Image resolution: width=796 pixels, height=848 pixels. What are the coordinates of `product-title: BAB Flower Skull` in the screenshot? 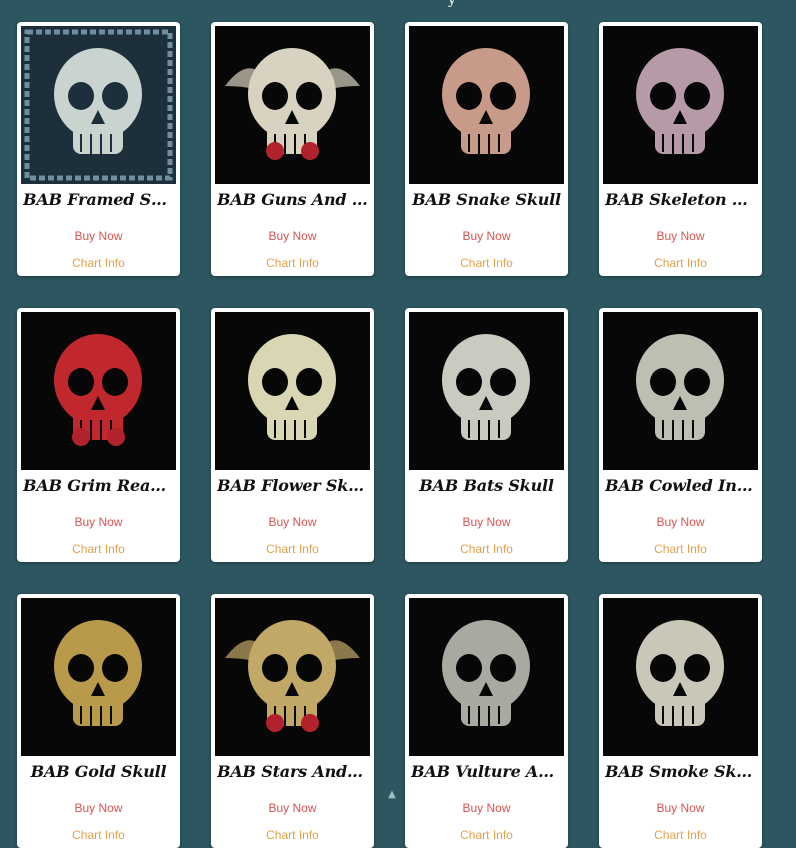 It's located at (292, 485).